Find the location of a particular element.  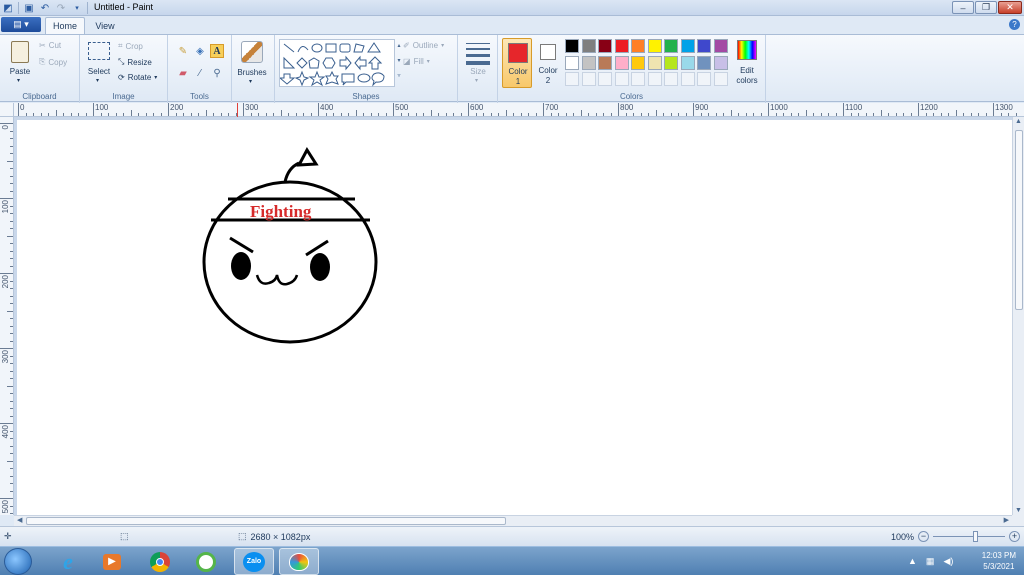

close-button: ✕ is located at coordinates (1010, 7).